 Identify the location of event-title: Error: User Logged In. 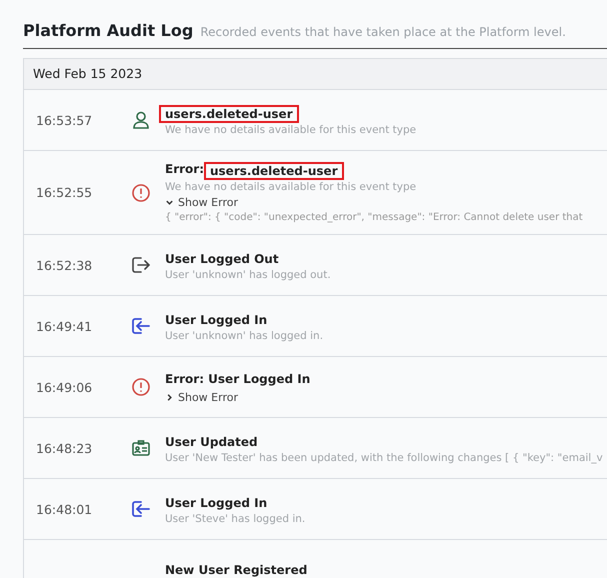
(238, 379).